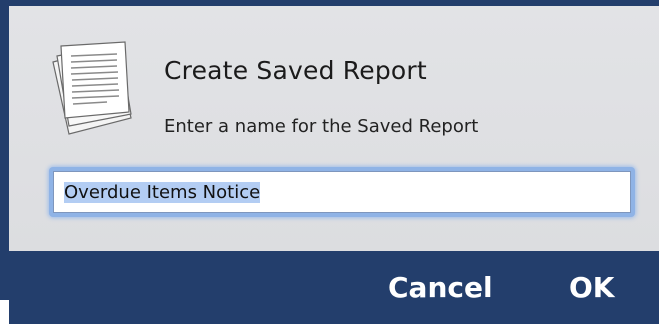 Image resolution: width=659 pixels, height=324 pixels. I want to click on report-name-input, so click(342, 192).